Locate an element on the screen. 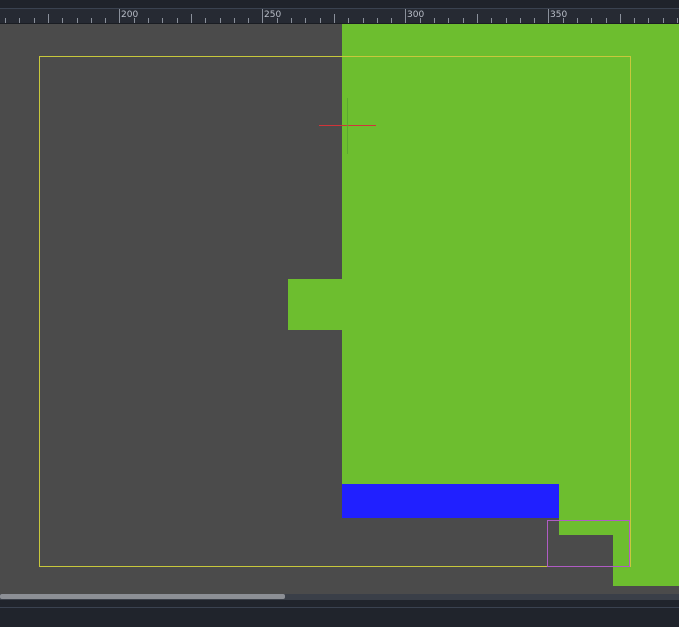 The image size is (679, 627). horizontal-scrollbar-thumb is located at coordinates (142, 596).